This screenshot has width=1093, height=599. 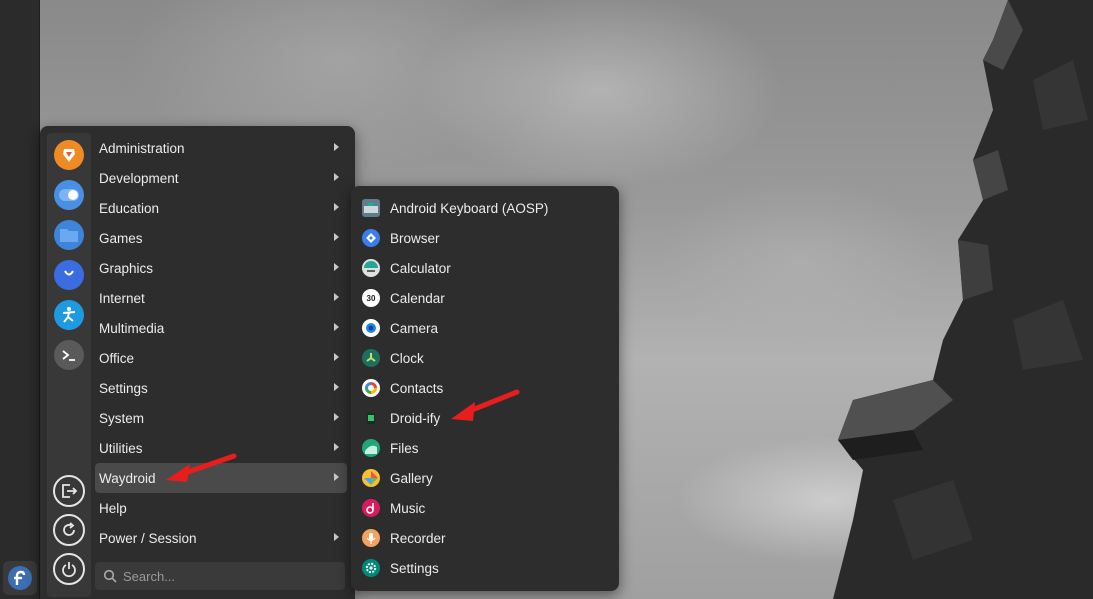 I want to click on app-label: Android Keyboard (AOSP), so click(x=469, y=208).